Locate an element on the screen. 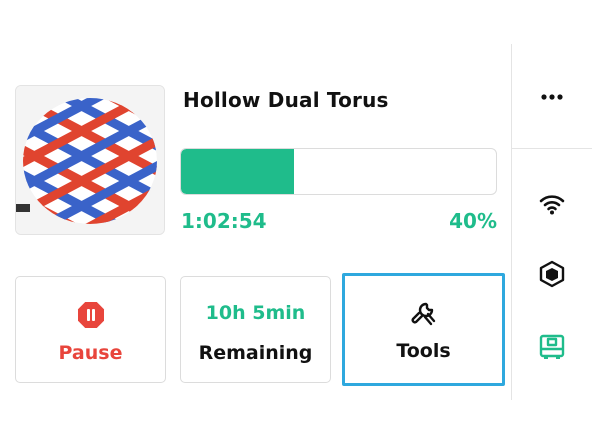 The height and width of the screenshot is (444, 592). more-options-button is located at coordinates (552, 97).